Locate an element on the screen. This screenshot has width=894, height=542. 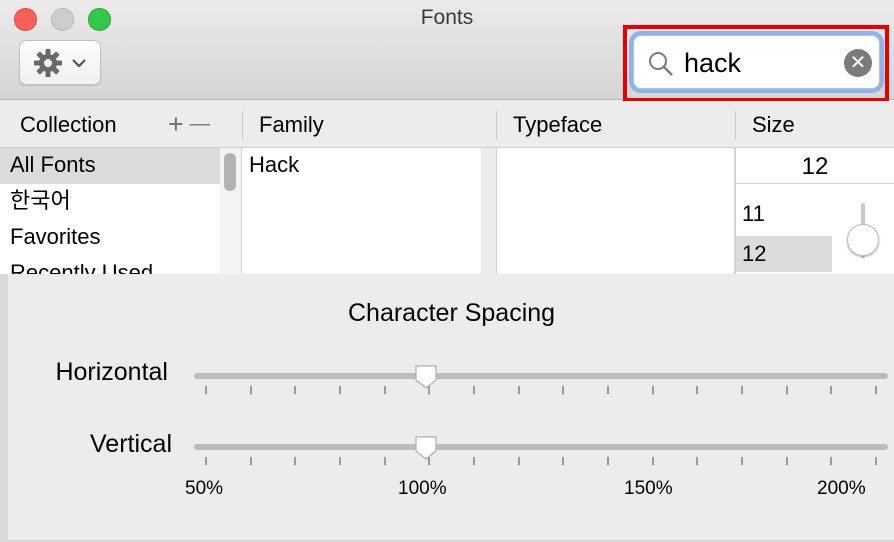
search-icon is located at coordinates (661, 66).